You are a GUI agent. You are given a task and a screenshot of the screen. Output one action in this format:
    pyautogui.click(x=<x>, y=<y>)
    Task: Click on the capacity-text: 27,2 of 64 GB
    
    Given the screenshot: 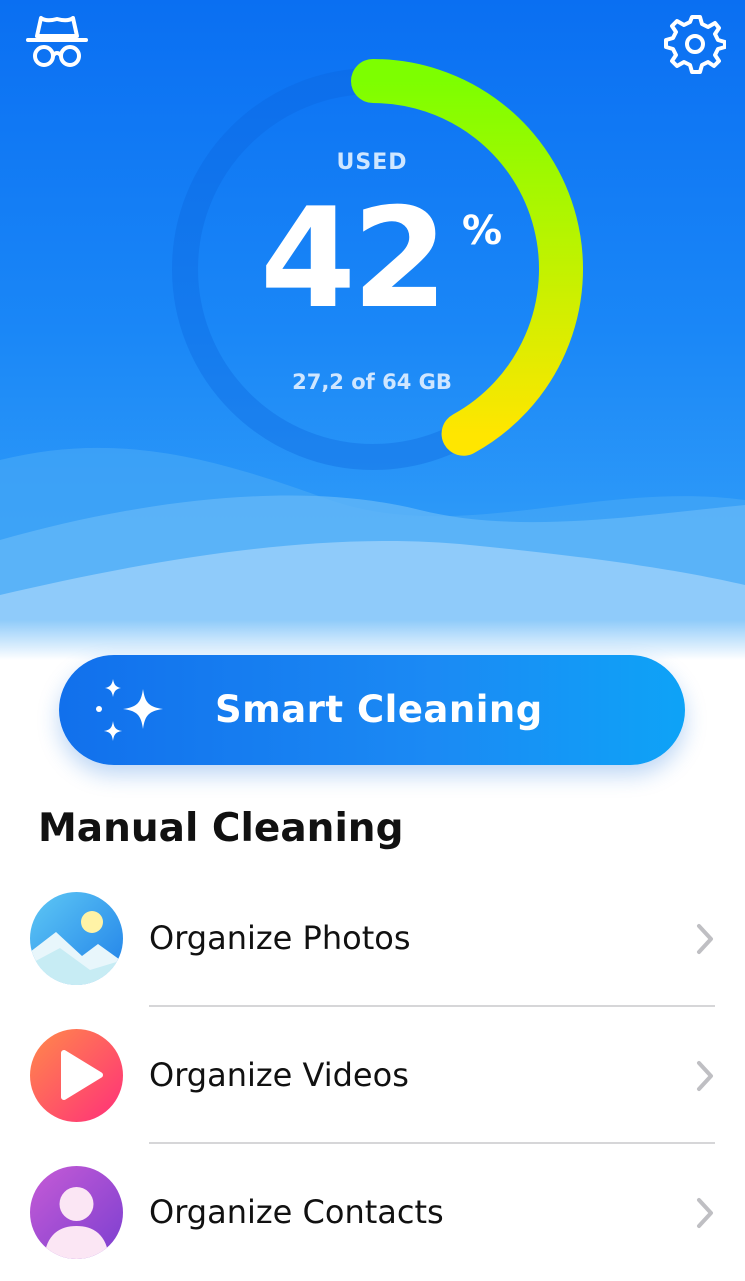 What is the action you would take?
    pyautogui.click(x=372, y=382)
    